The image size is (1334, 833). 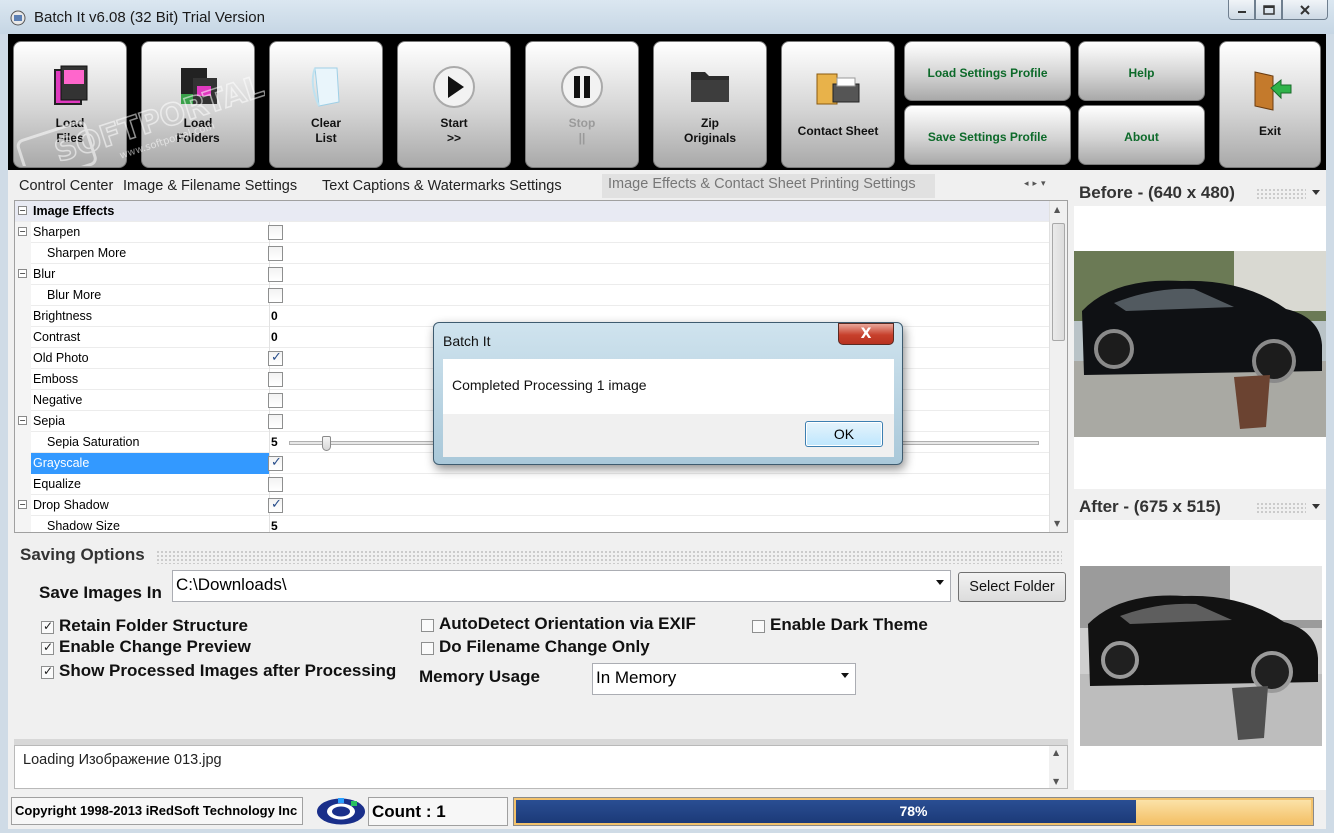 I want to click on play-icon, so click(x=454, y=87).